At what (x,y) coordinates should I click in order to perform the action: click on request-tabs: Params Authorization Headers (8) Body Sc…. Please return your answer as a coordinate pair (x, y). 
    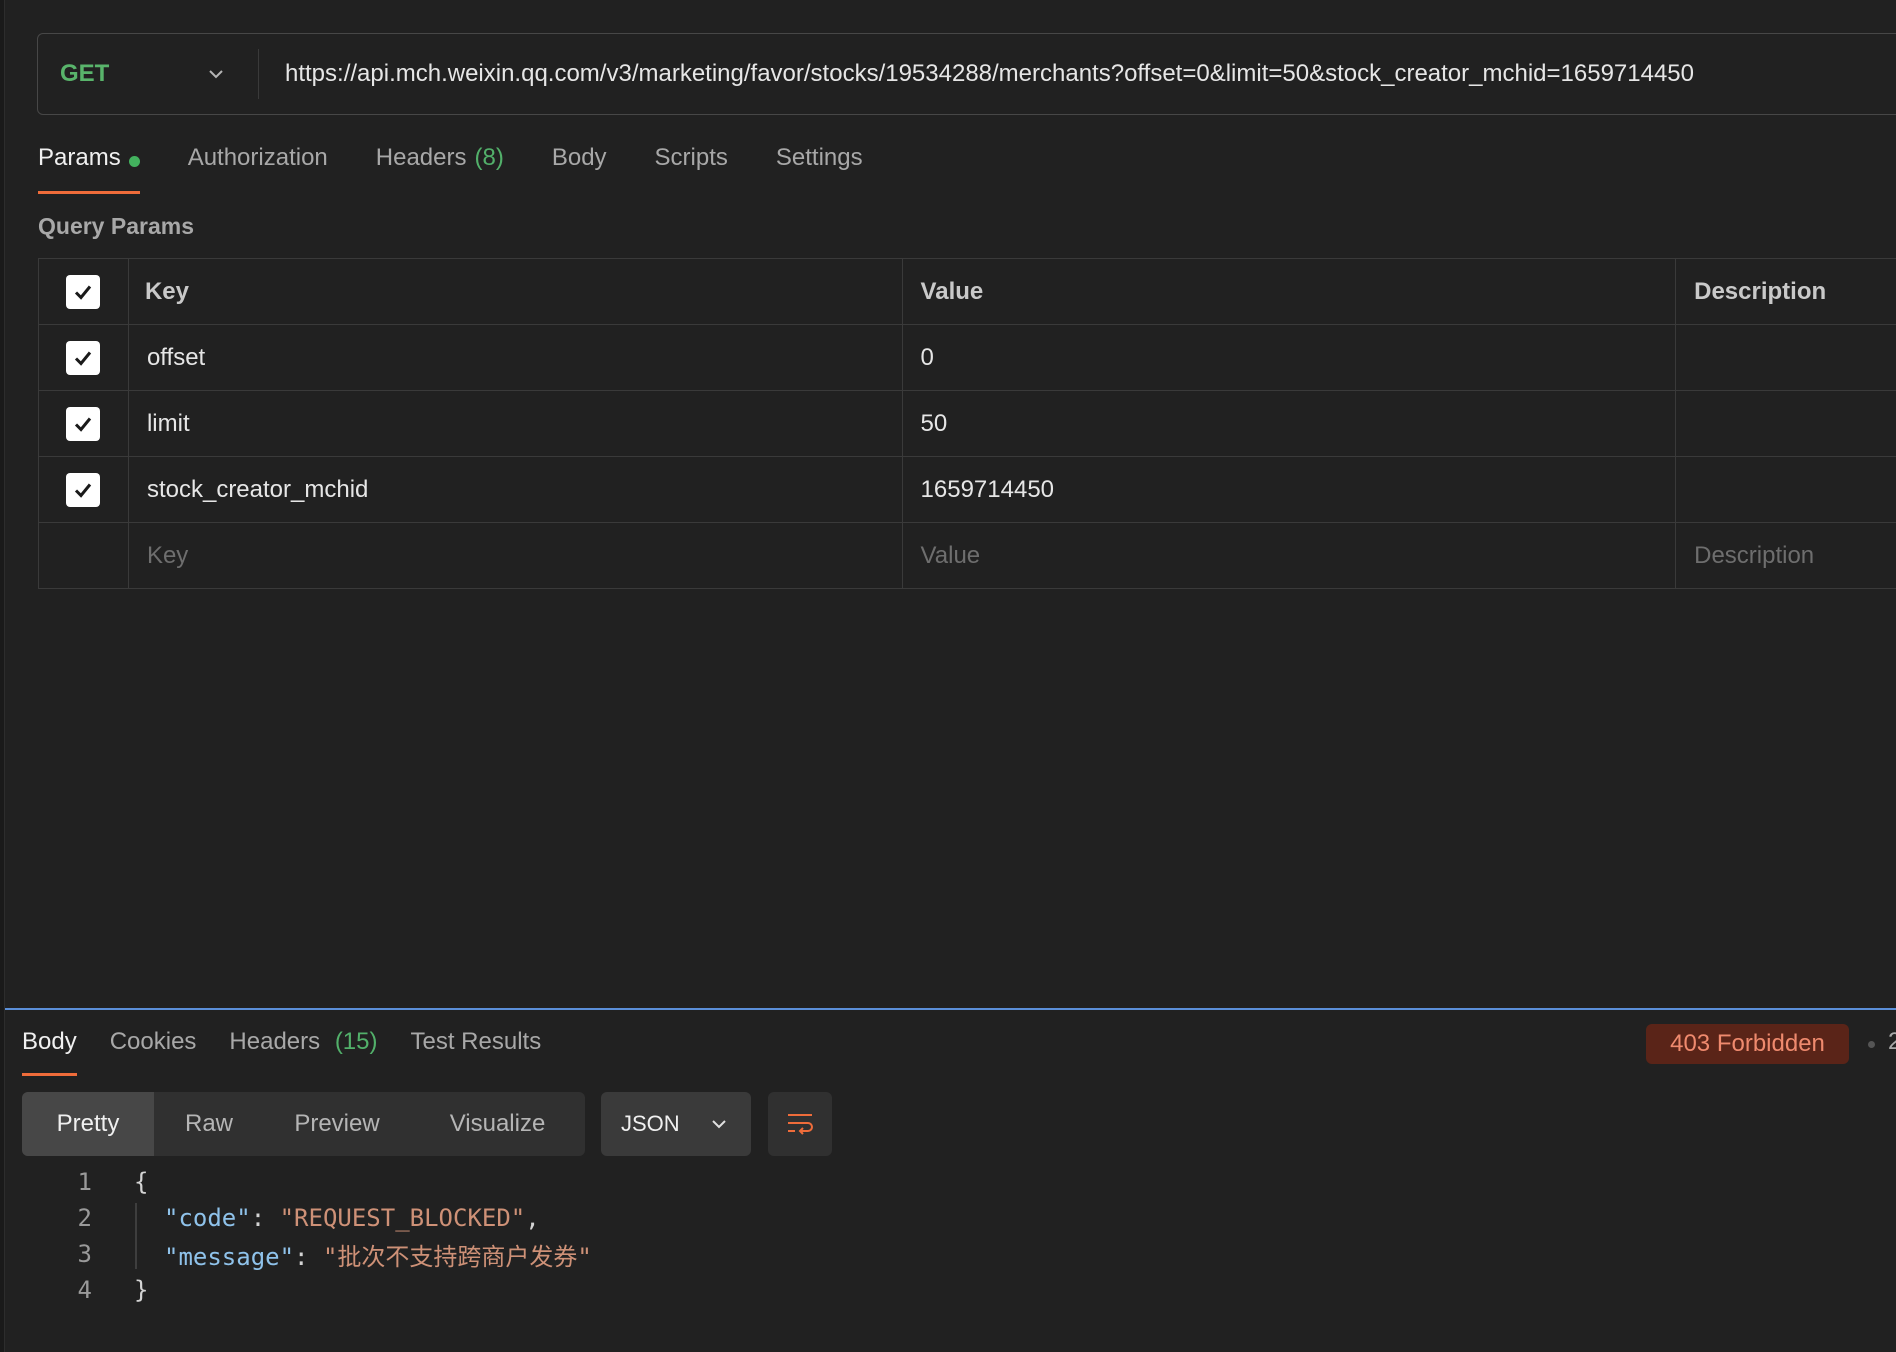
    Looking at the image, I should click on (474, 170).